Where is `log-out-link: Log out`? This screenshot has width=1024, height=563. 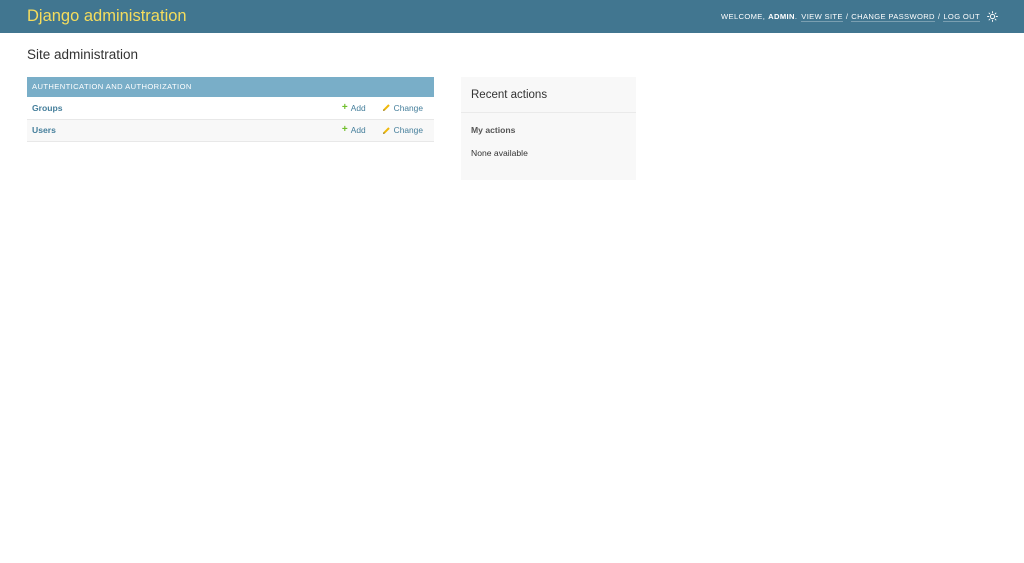
log-out-link: Log out is located at coordinates (961, 17).